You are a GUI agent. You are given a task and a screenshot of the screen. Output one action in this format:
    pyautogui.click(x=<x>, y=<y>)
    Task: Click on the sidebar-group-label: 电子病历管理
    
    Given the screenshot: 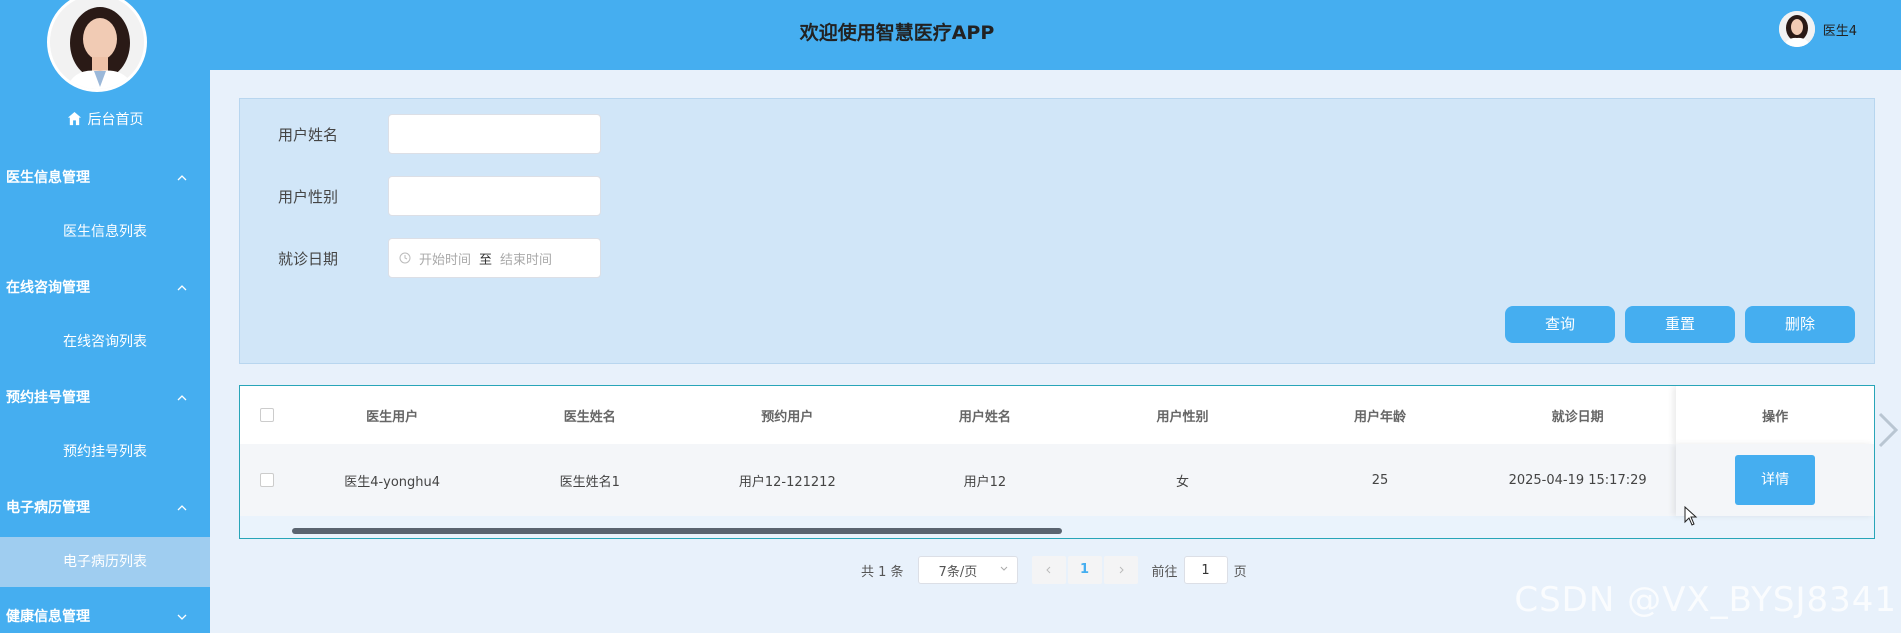 What is the action you would take?
    pyautogui.click(x=48, y=508)
    